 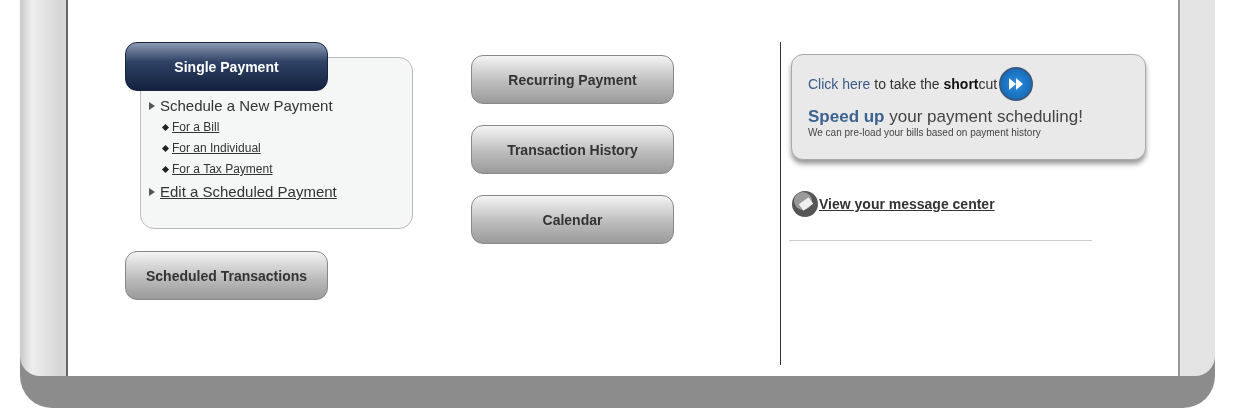 I want to click on single-payment-tab: Single Payment, so click(x=226, y=66).